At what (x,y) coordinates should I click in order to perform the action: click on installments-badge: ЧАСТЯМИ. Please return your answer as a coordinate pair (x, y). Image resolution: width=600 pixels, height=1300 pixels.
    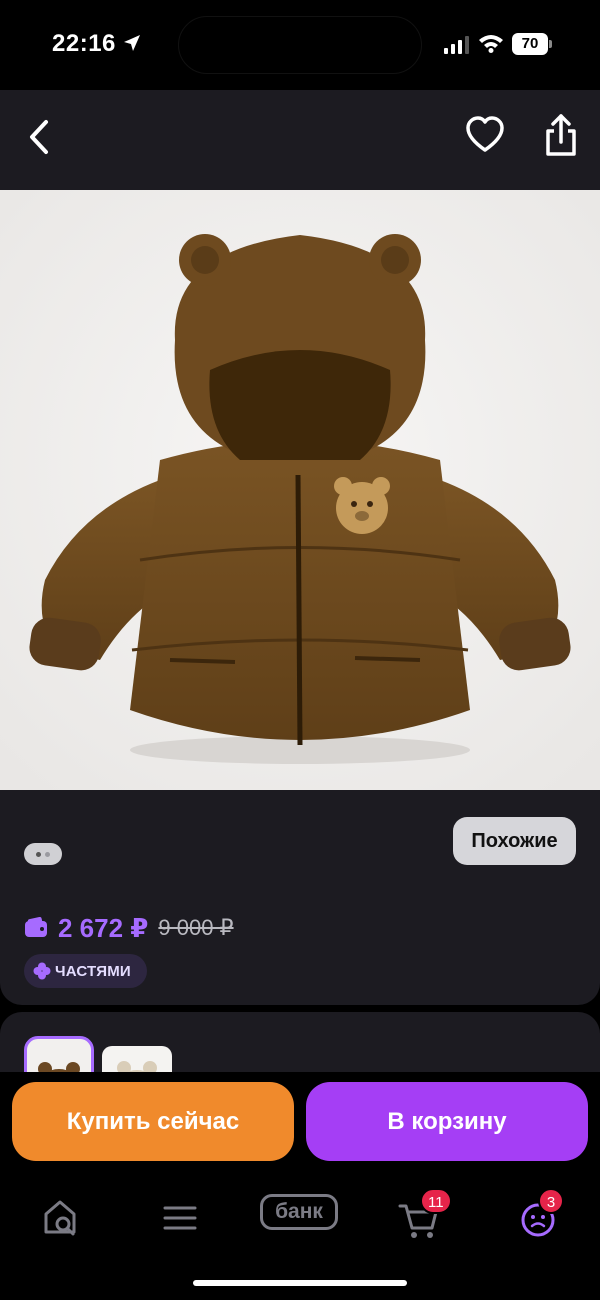
    Looking at the image, I should click on (85, 971).